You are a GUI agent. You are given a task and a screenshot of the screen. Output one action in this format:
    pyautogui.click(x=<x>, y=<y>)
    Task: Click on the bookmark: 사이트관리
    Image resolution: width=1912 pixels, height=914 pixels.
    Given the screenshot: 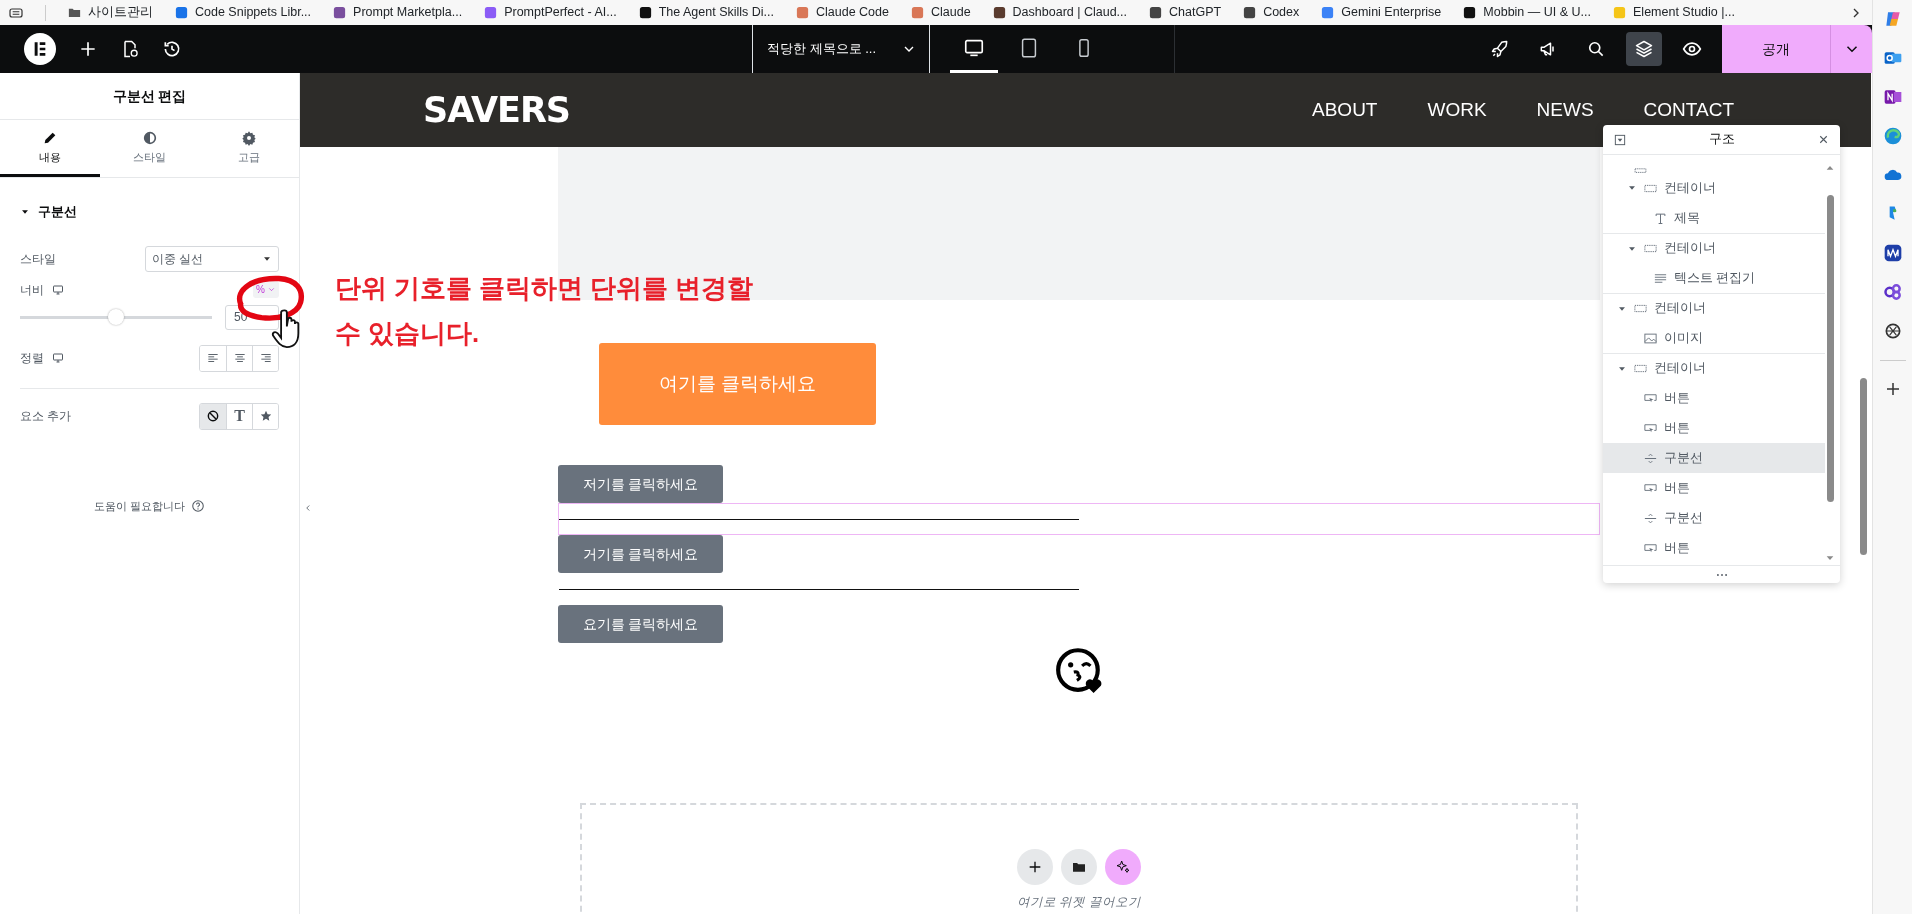 What is the action you would take?
    pyautogui.click(x=110, y=12)
    